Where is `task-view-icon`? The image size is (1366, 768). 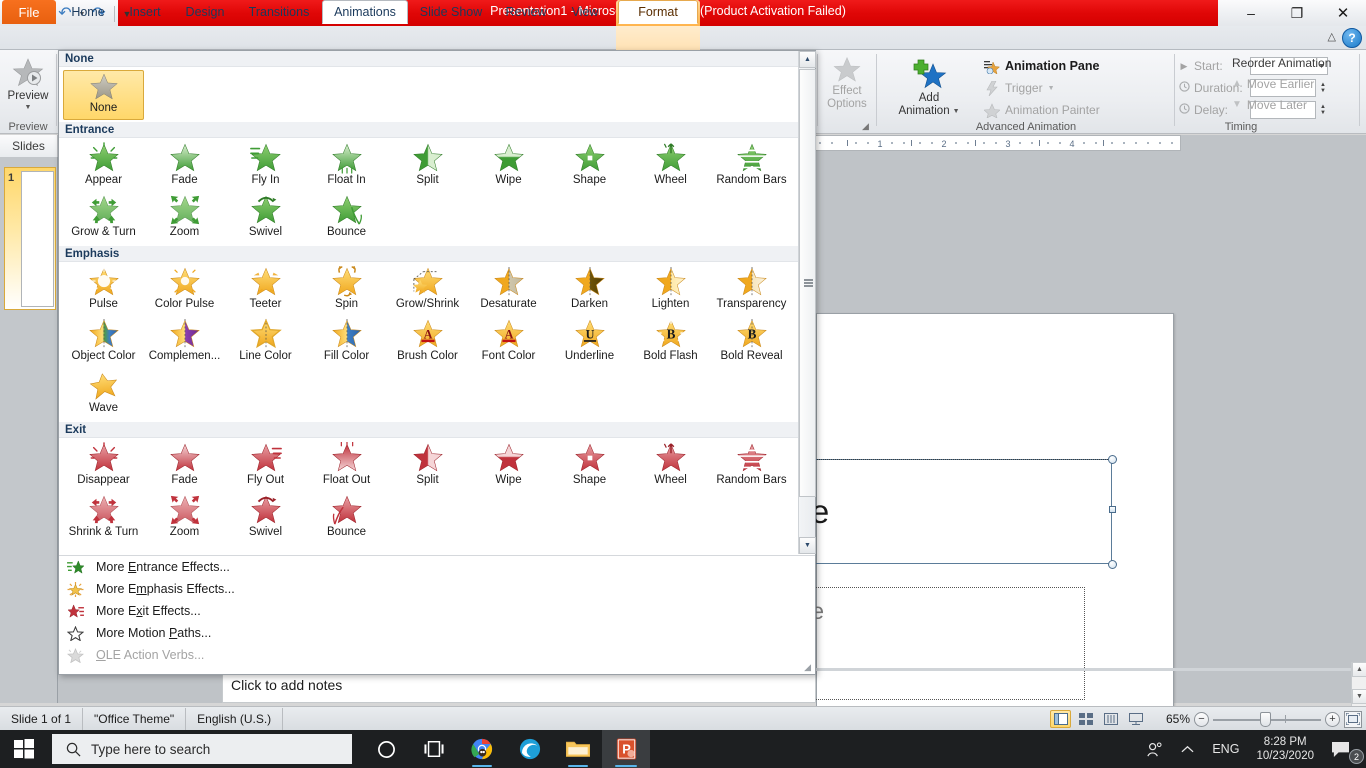 task-view-icon is located at coordinates (434, 749).